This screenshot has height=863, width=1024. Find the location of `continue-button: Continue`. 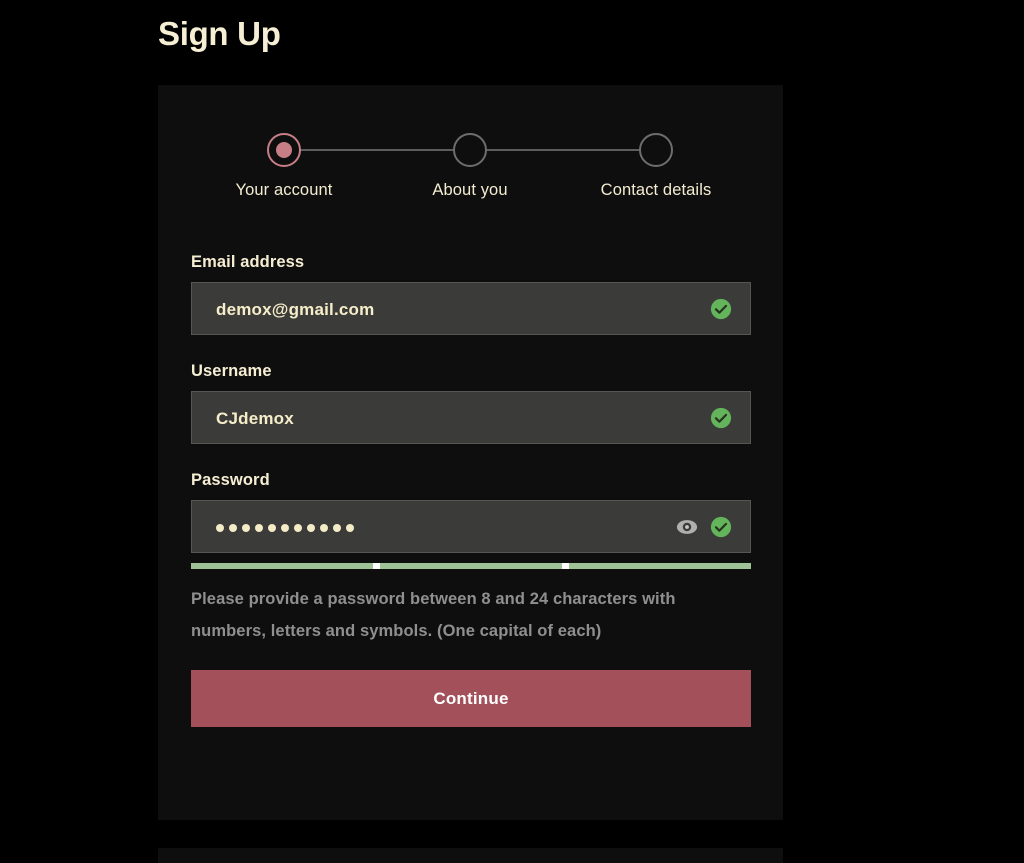

continue-button: Continue is located at coordinates (471, 698).